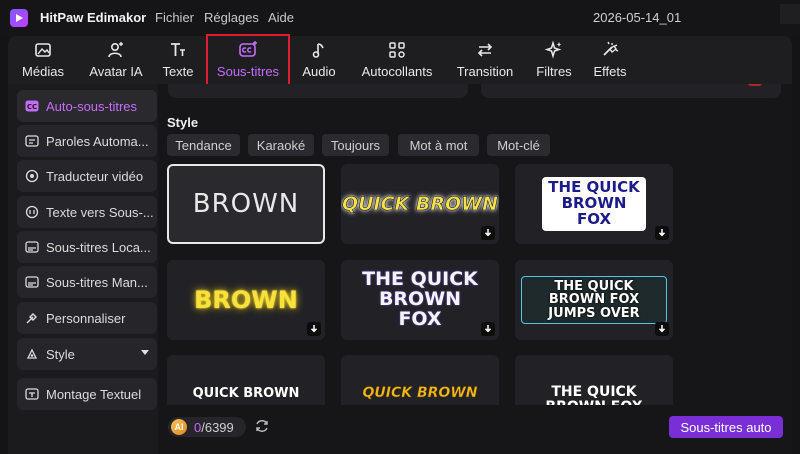 The height and width of the screenshot is (454, 800). What do you see at coordinates (116, 71) in the screenshot?
I see `tab-label: Avatar IA` at bounding box center [116, 71].